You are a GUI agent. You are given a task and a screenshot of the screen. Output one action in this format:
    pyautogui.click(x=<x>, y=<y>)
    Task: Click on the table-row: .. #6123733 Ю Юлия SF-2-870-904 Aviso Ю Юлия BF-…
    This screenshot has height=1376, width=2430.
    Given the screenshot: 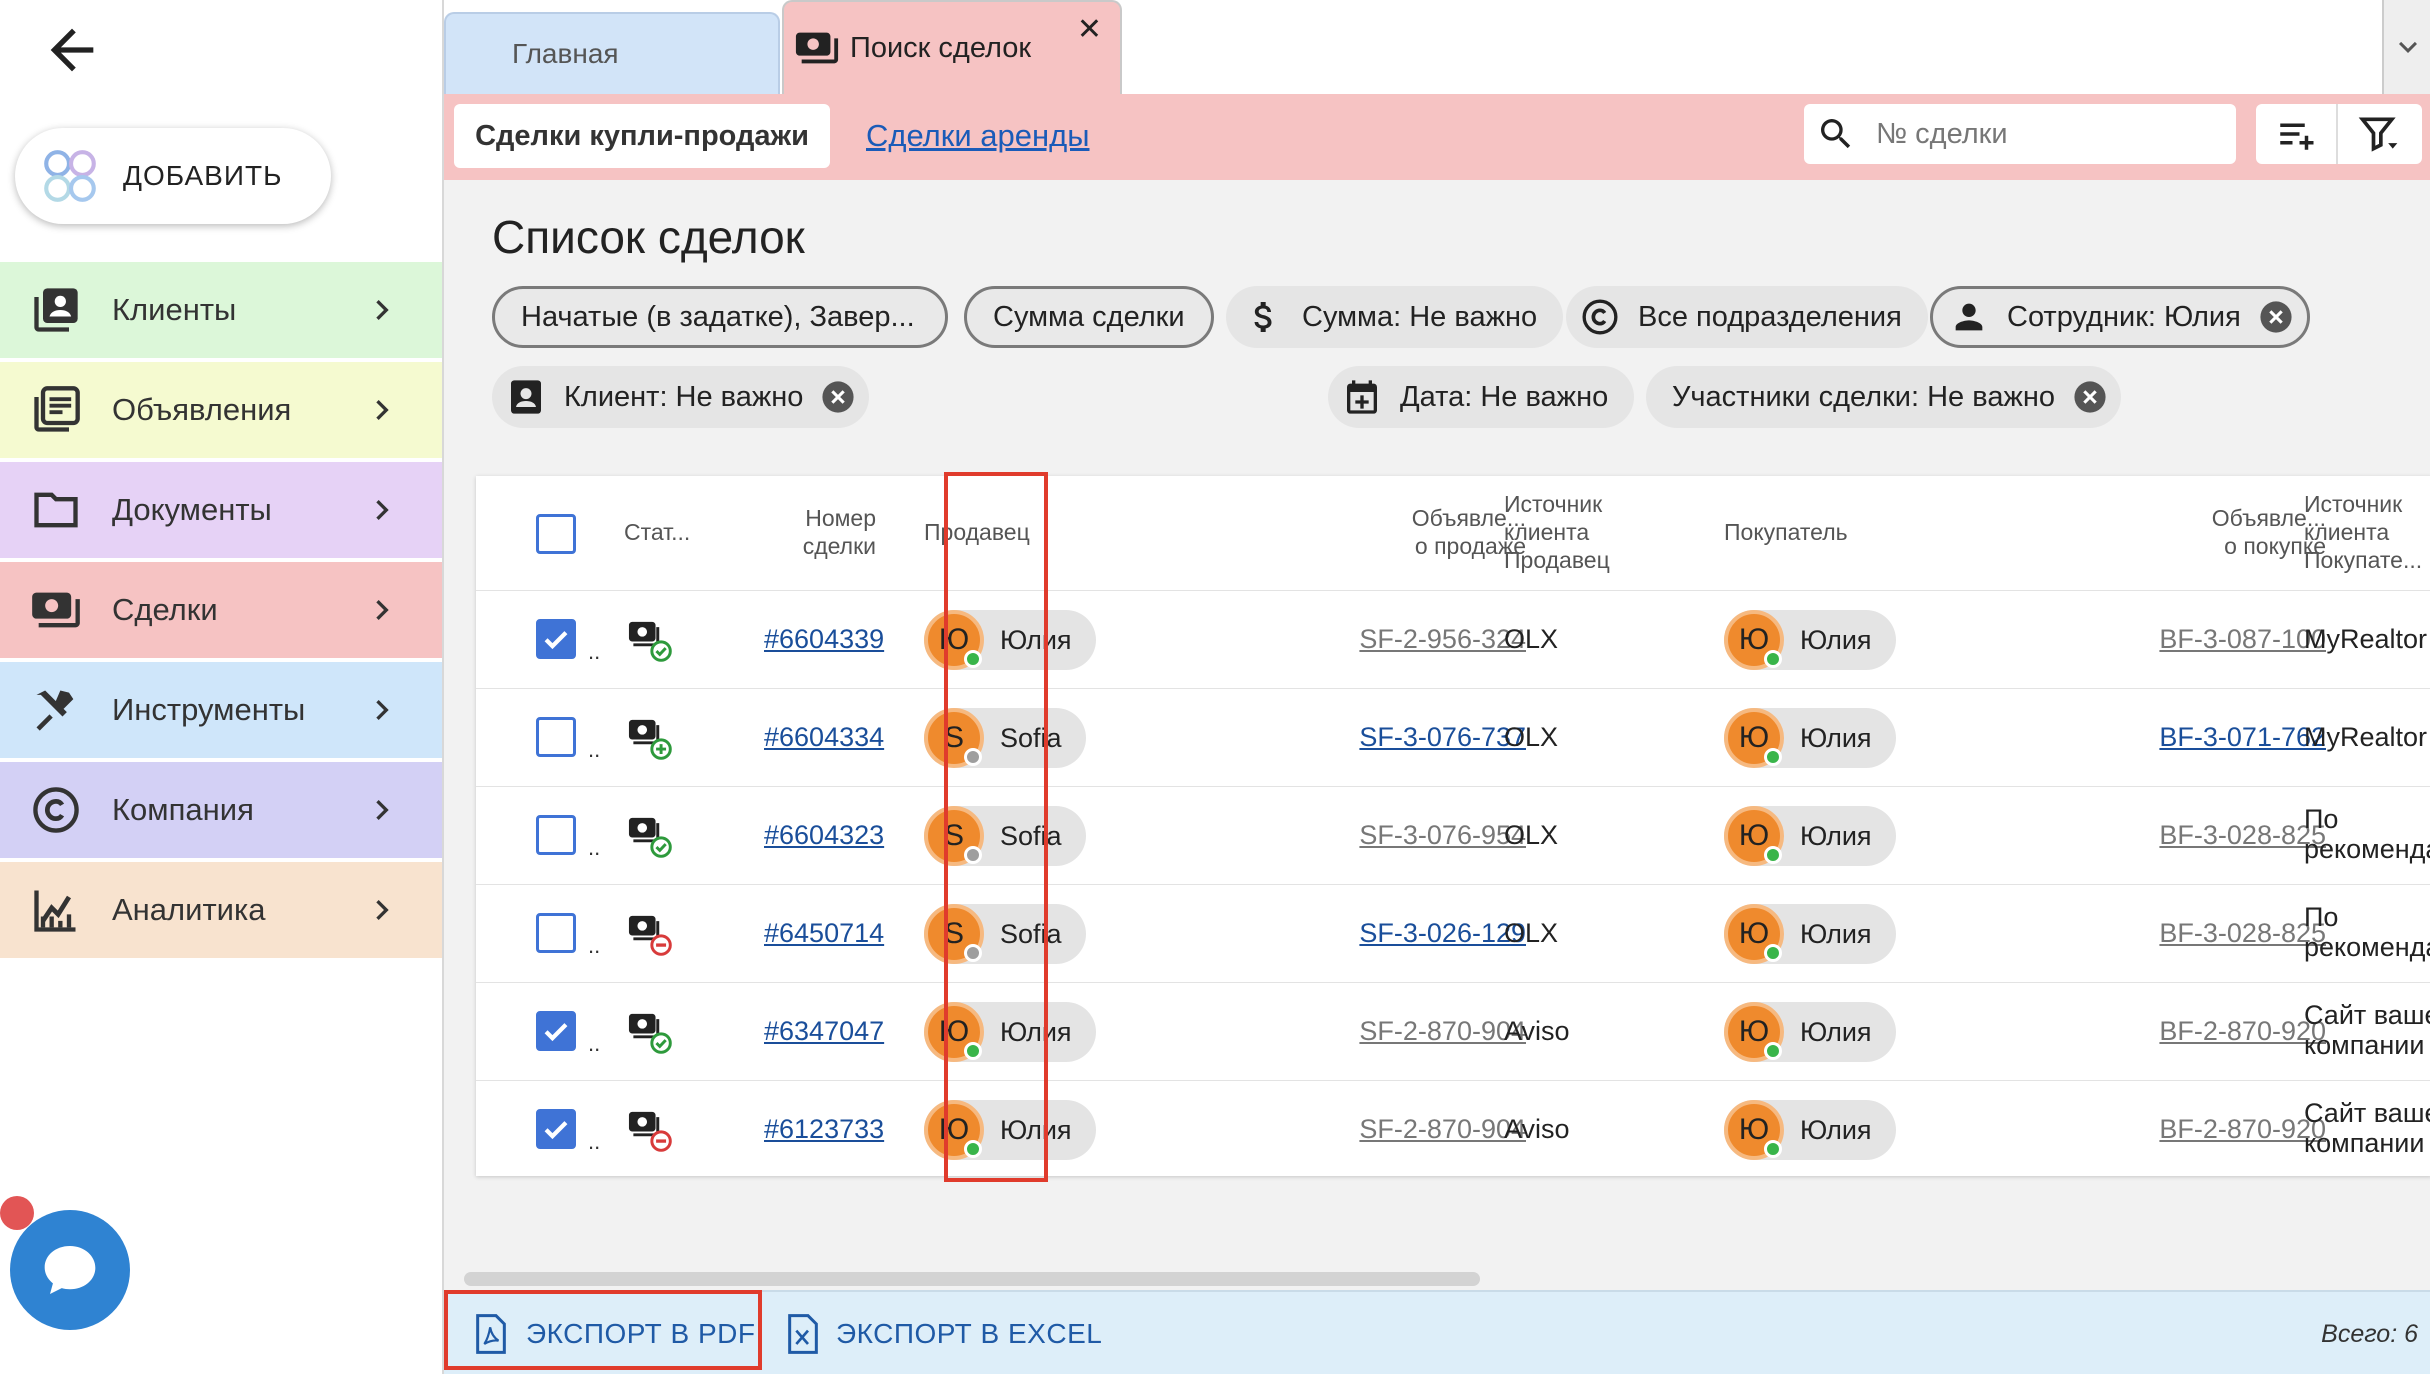 What is the action you would take?
    pyautogui.click(x=1453, y=1129)
    